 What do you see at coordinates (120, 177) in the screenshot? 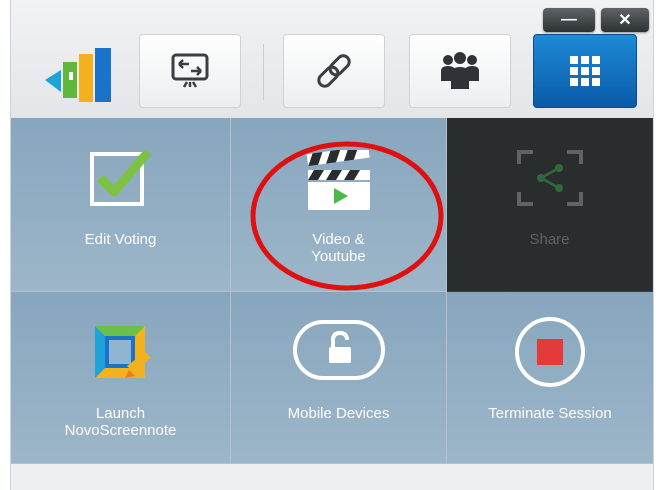
I see `checkbox-icon` at bounding box center [120, 177].